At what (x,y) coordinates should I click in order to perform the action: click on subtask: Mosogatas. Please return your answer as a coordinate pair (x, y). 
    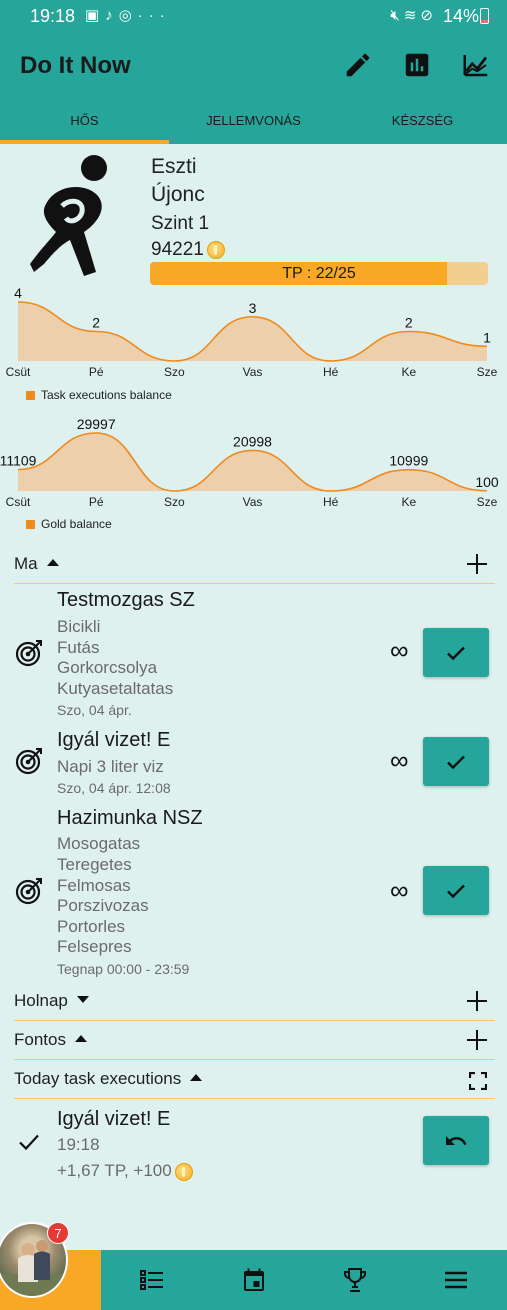
    Looking at the image, I should click on (99, 843).